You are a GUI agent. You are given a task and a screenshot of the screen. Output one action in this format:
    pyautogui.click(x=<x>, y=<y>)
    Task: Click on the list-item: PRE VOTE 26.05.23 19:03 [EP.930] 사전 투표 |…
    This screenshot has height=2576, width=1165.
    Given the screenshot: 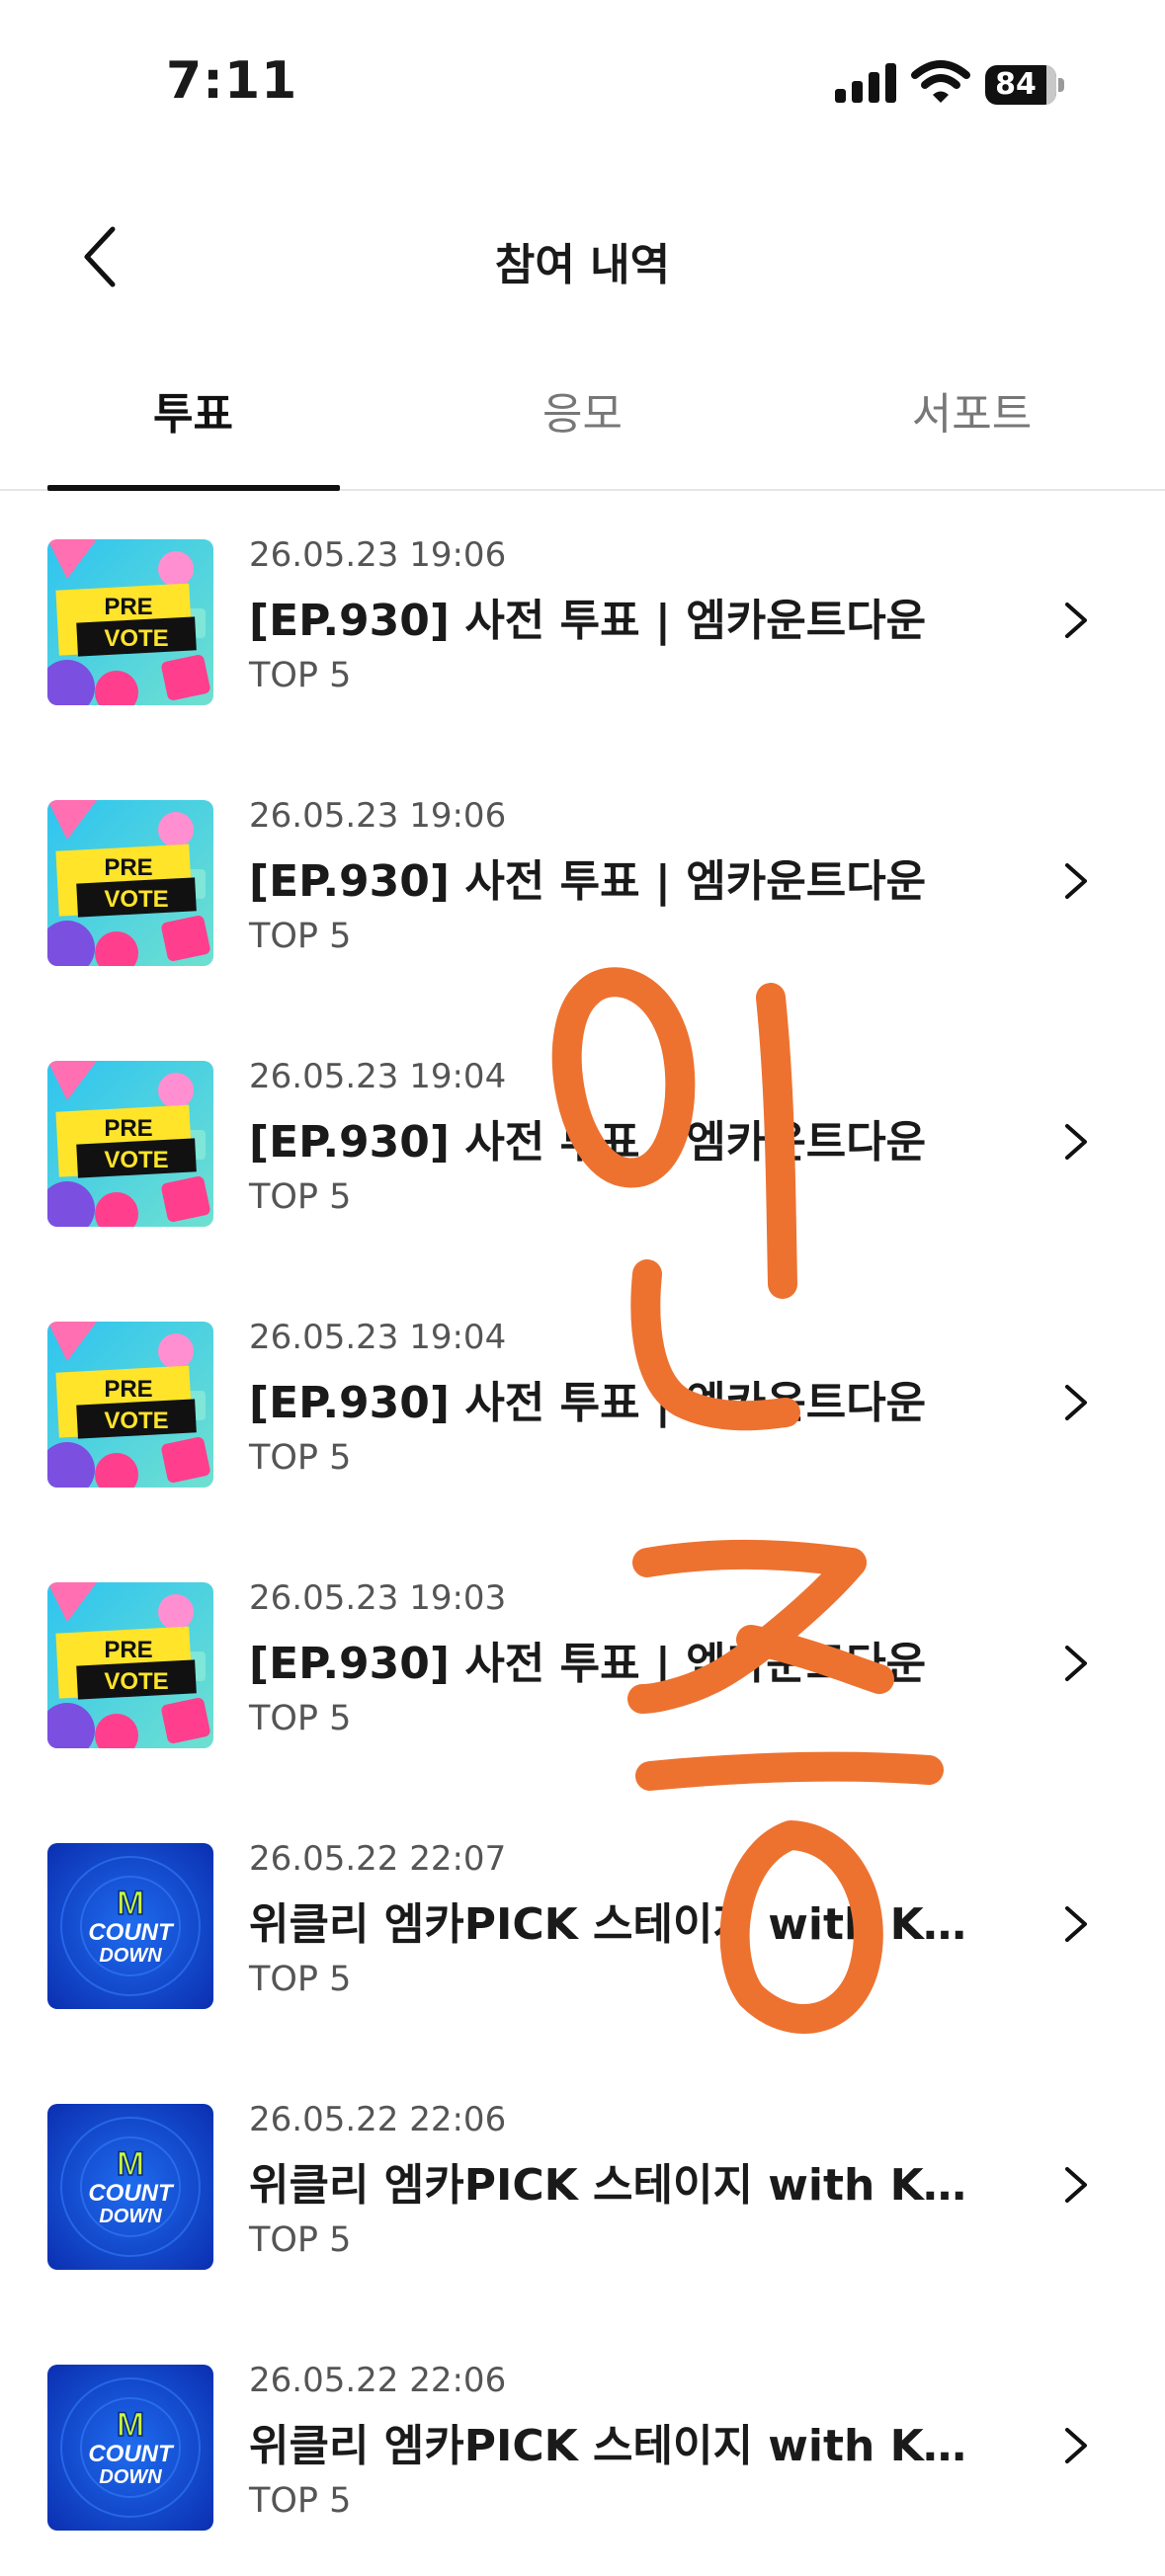 What is the action you would take?
    pyautogui.click(x=582, y=1663)
    